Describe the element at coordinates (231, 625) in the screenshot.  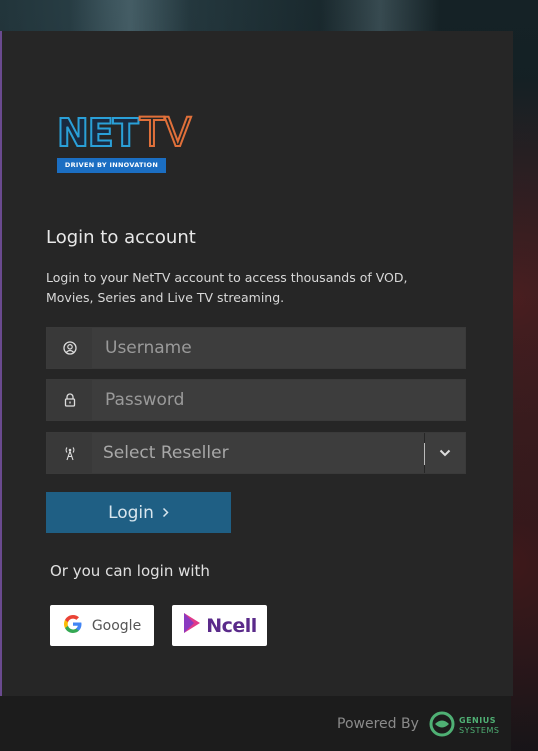
I see `ncell-label: Ncell` at that location.